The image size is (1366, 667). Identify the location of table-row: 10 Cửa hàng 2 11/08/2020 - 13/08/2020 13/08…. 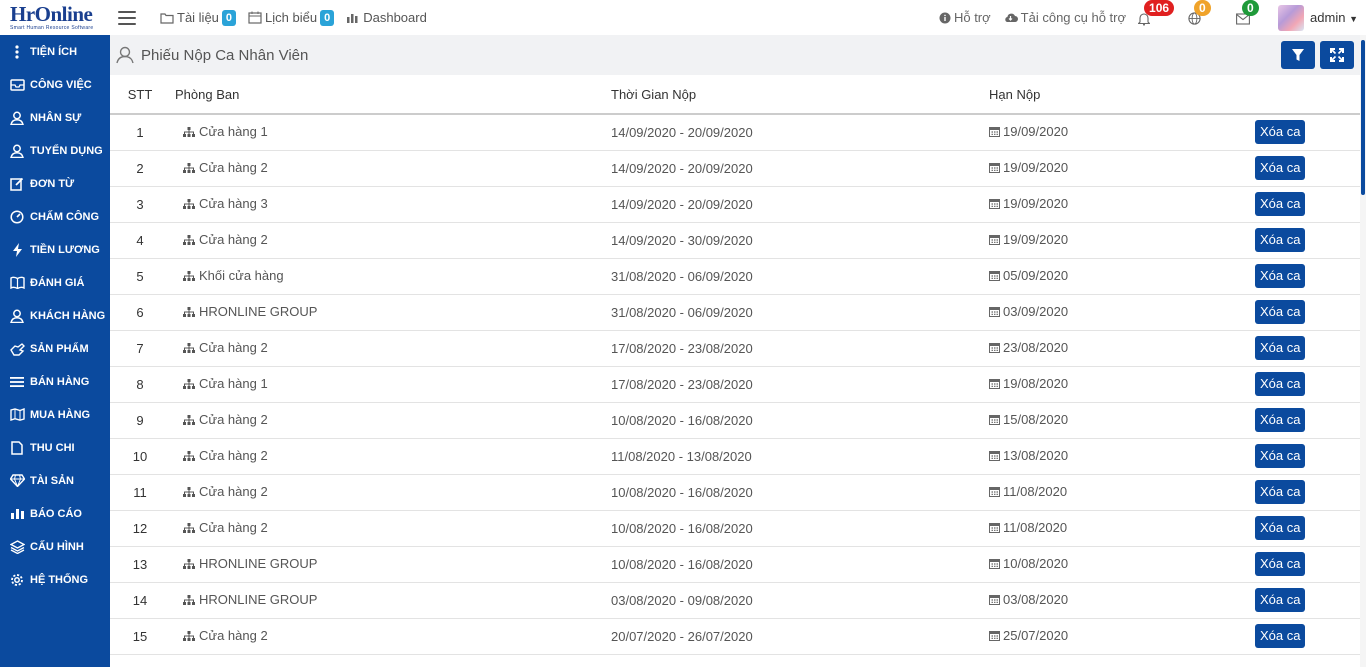
(735, 456).